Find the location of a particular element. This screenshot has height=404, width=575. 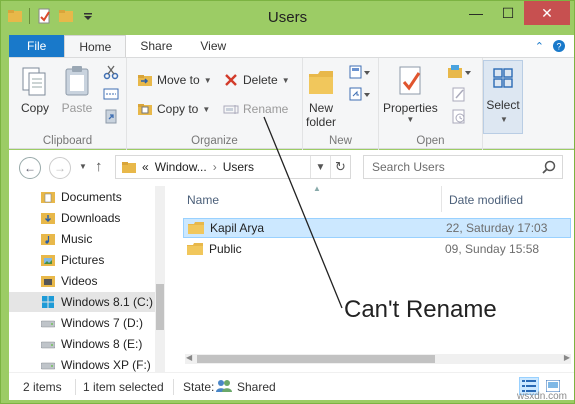

folder-icon is located at coordinates (196, 228).